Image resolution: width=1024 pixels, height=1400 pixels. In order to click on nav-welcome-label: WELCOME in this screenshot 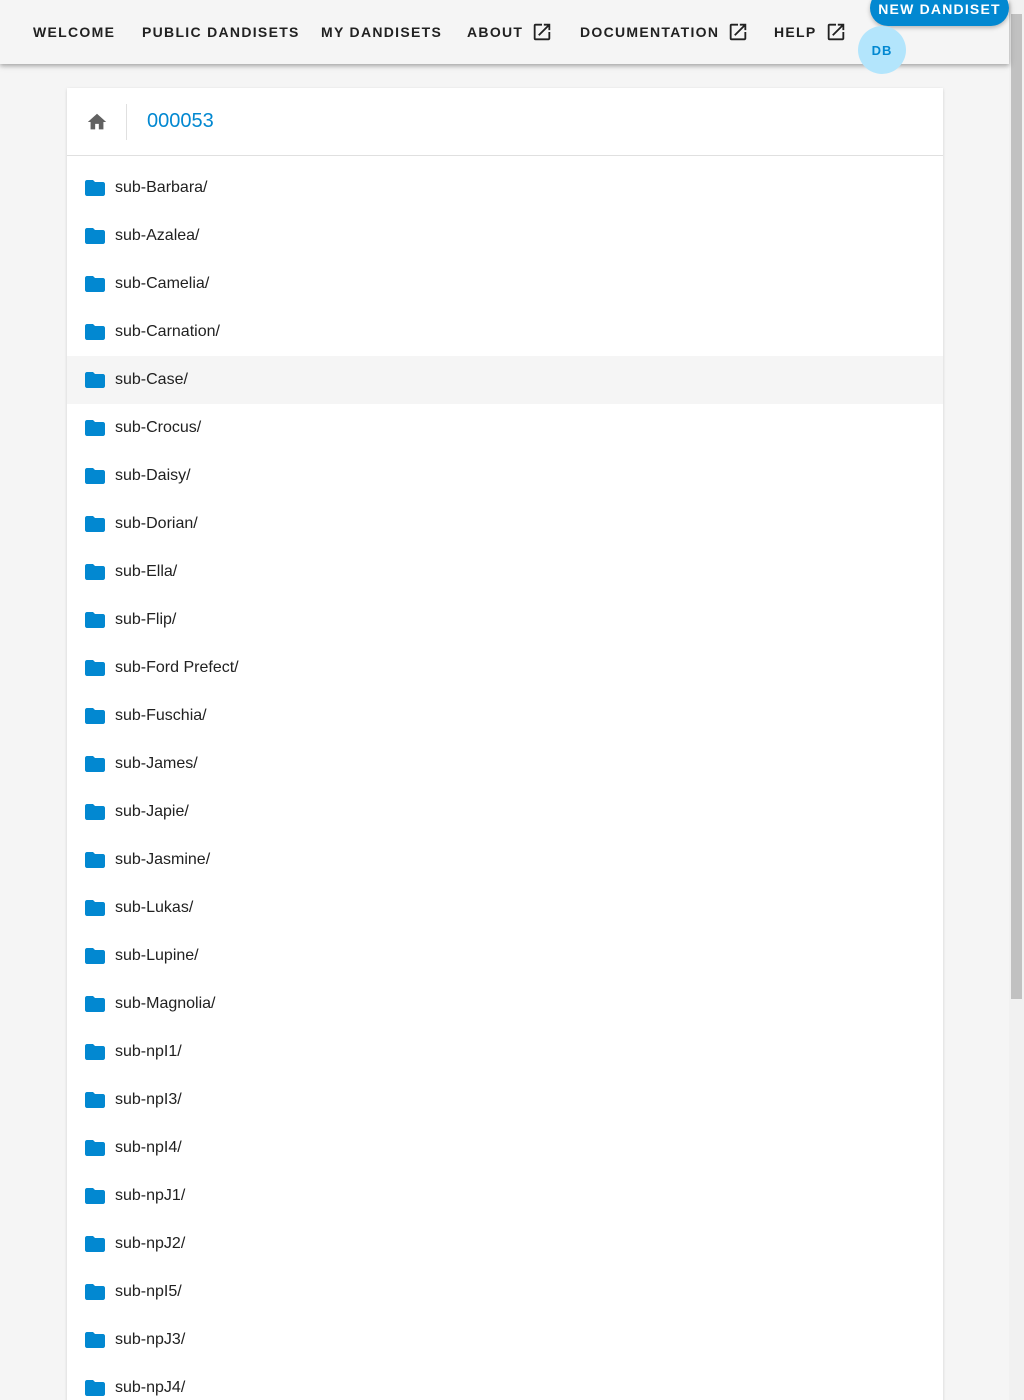, I will do `click(74, 32)`.